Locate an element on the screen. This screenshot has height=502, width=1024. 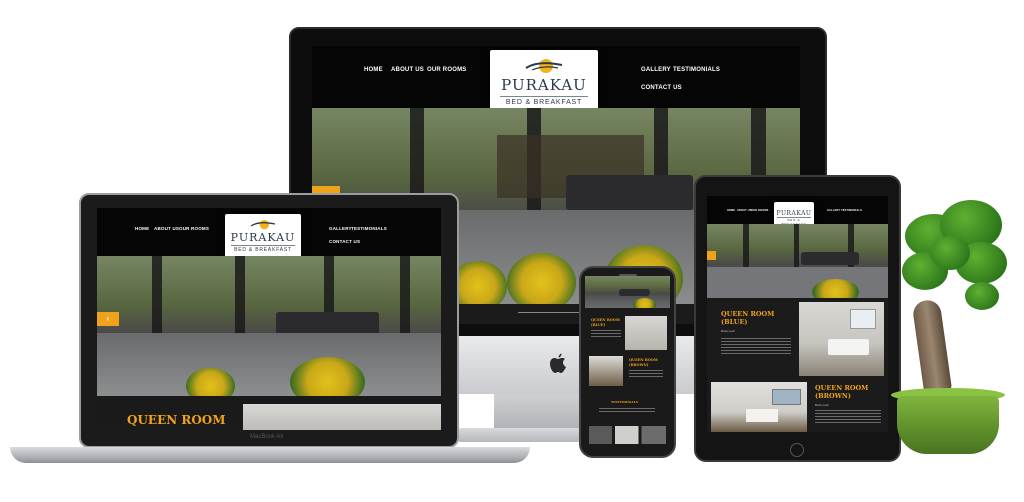
hero-image: ‹ is located at coordinates (269, 326).